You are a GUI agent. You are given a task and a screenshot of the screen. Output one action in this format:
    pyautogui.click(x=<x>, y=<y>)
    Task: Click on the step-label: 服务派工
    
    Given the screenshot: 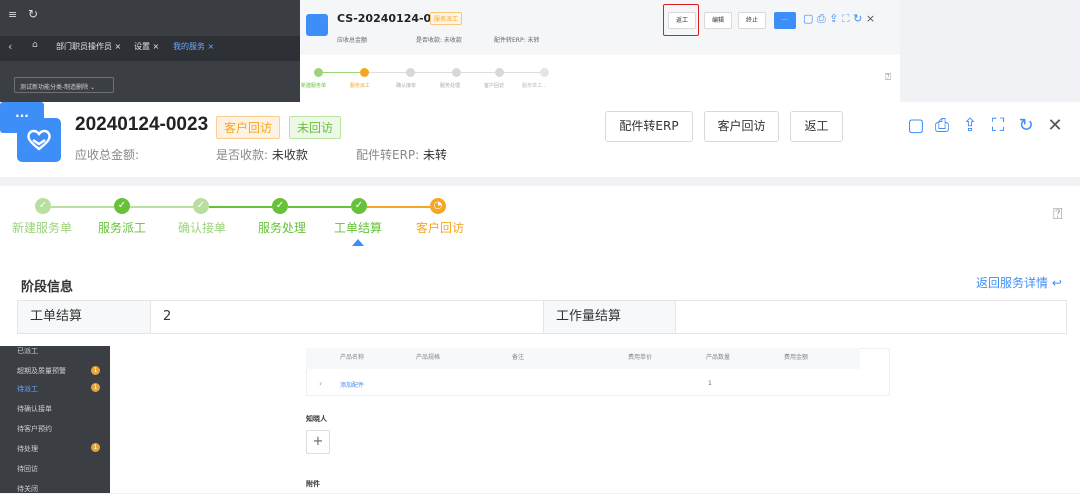 What is the action you would take?
    pyautogui.click(x=122, y=227)
    